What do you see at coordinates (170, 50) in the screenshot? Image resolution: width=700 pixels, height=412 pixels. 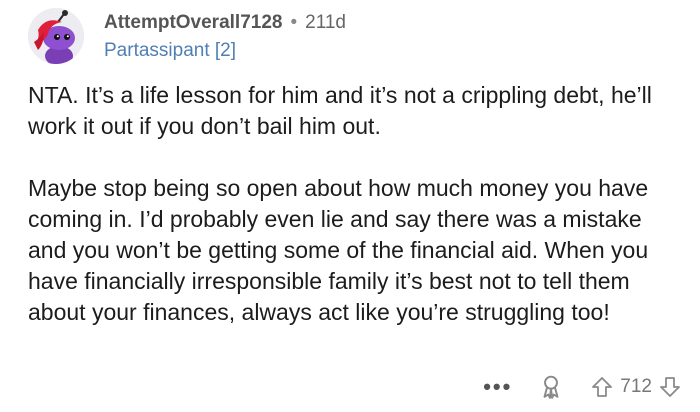 I see `user-flair: Partassipant [2]` at bounding box center [170, 50].